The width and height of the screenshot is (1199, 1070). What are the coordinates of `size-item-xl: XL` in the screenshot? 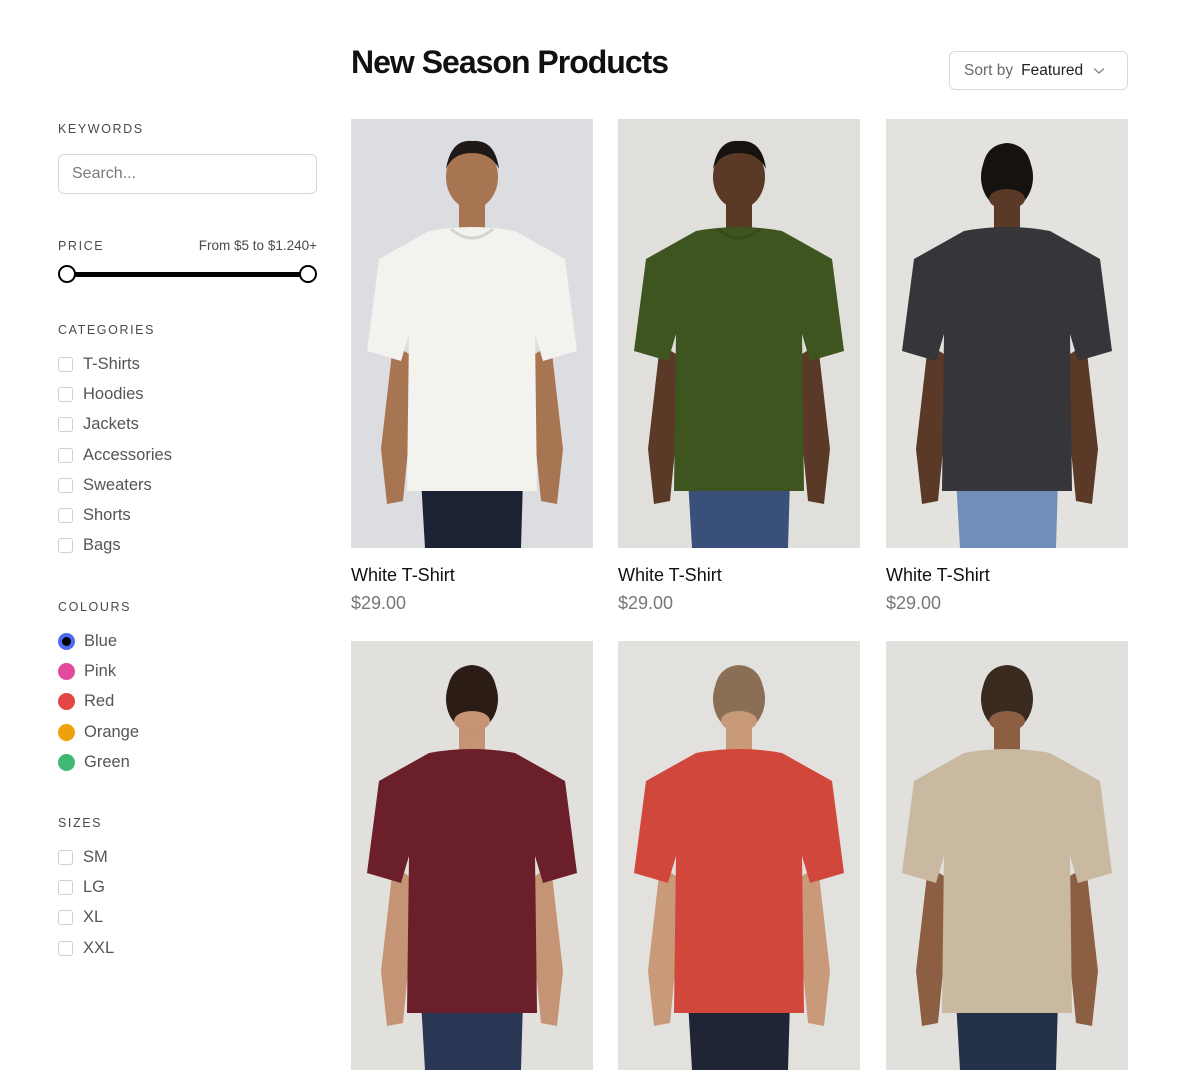 It's located at (86, 918).